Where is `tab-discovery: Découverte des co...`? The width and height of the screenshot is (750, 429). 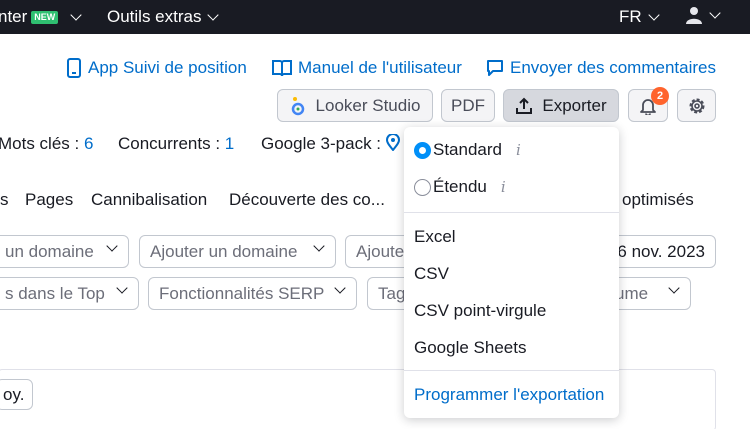
tab-discovery: Découverte des co... is located at coordinates (307, 200).